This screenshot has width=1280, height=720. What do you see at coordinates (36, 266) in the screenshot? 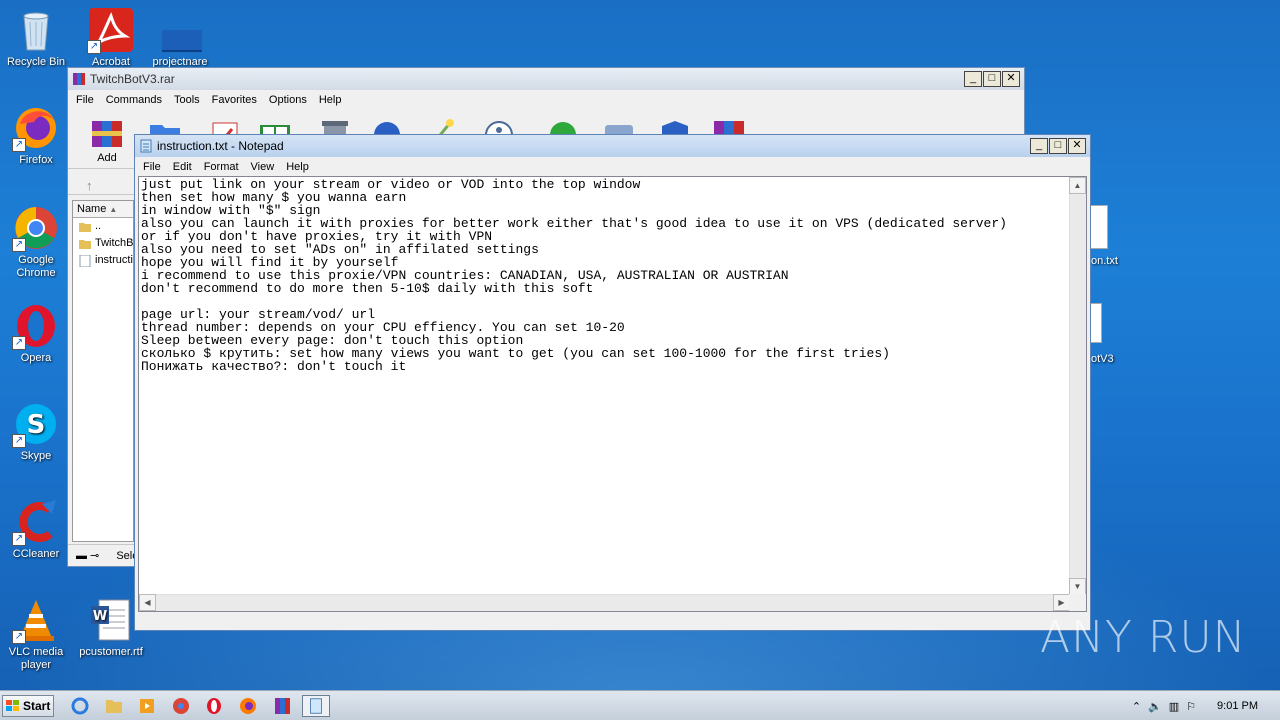
I see `desktop-icon-label: Google Chrome` at bounding box center [36, 266].